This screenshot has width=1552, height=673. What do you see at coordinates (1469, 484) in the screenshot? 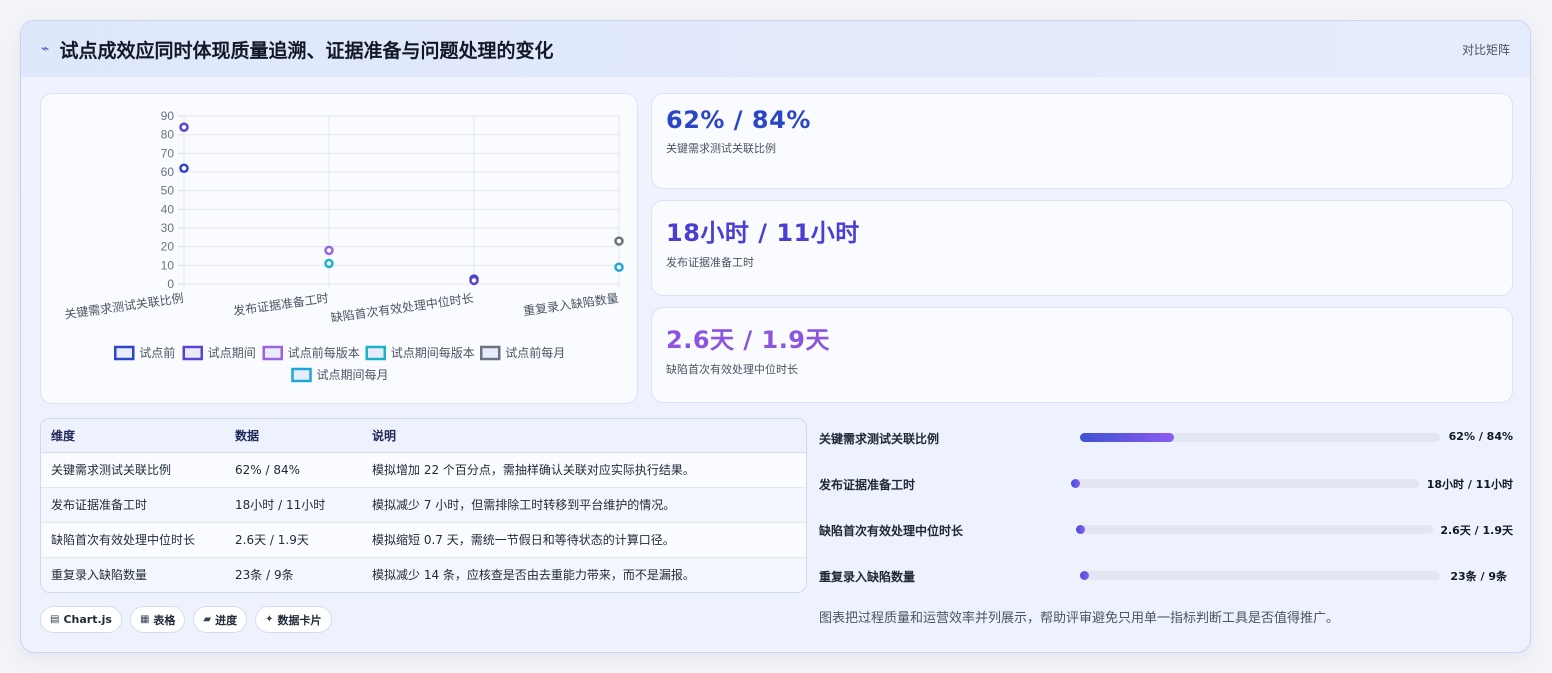
I see `progress-value: 18小时 / 11小时` at bounding box center [1469, 484].